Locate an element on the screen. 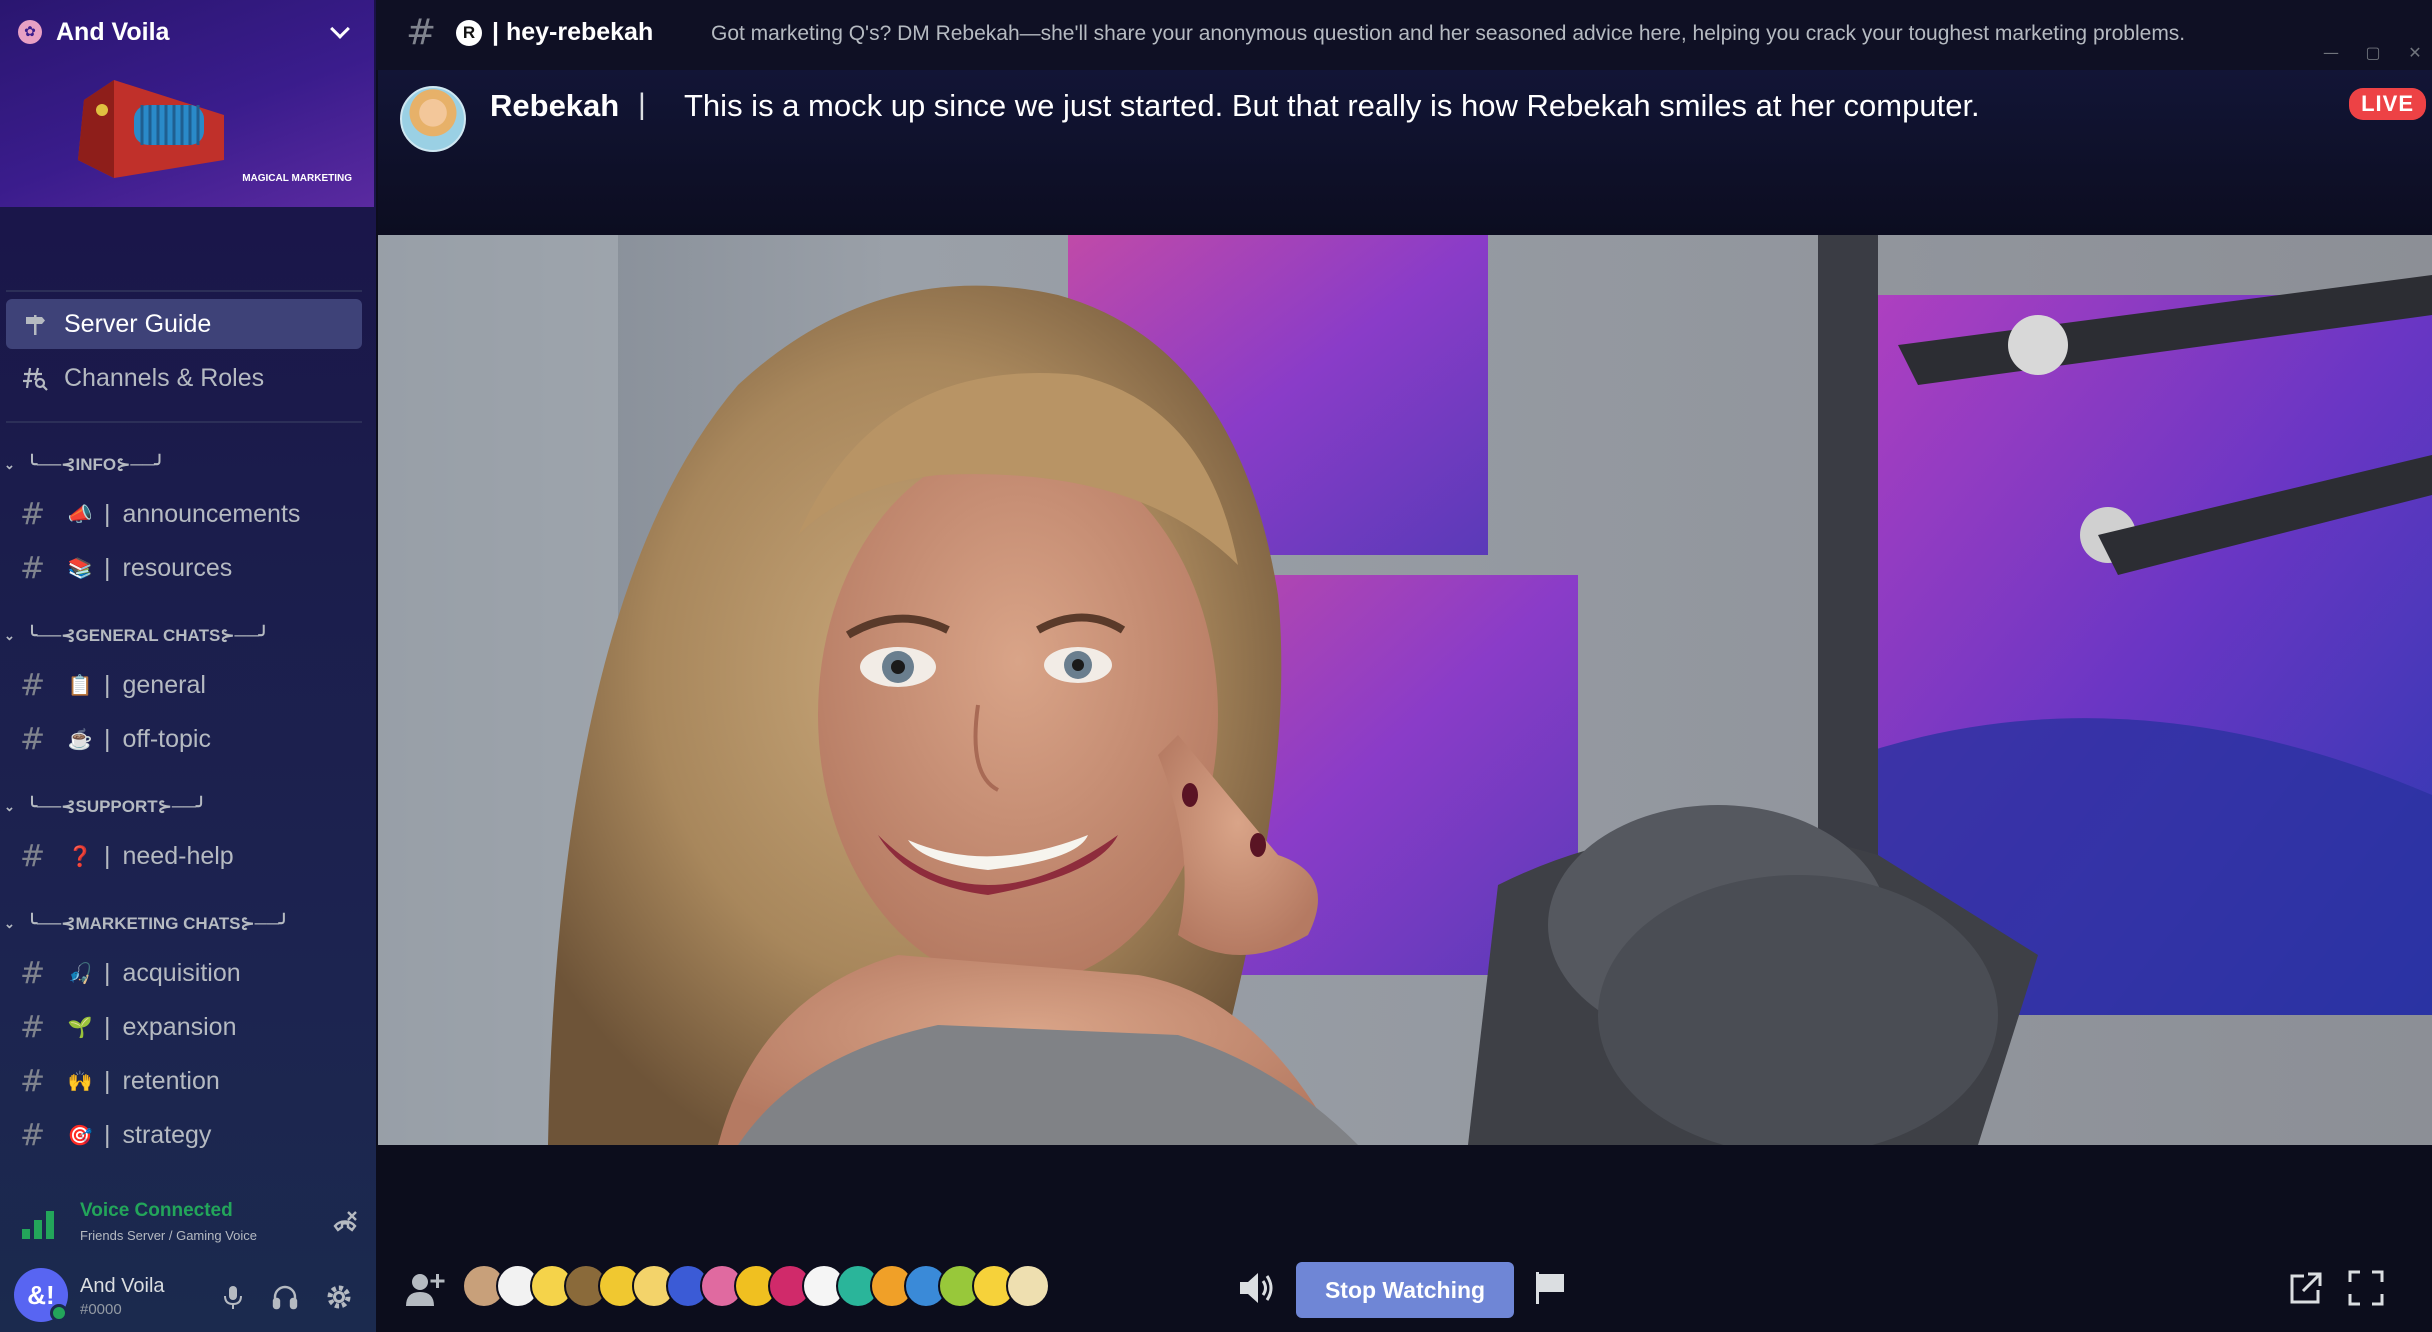 Image resolution: width=2432 pixels, height=1332 pixels. channel-name: resources is located at coordinates (177, 567).